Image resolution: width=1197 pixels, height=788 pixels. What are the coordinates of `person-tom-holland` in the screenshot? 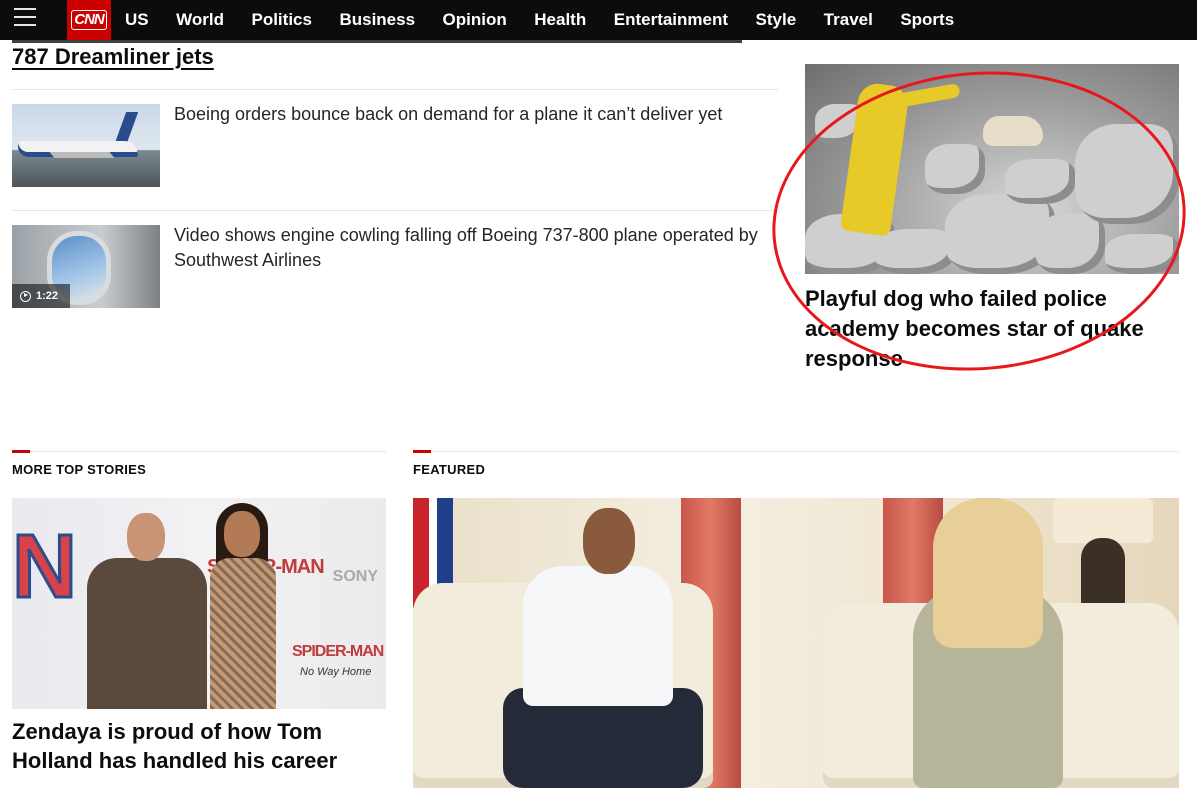 It's located at (144, 608).